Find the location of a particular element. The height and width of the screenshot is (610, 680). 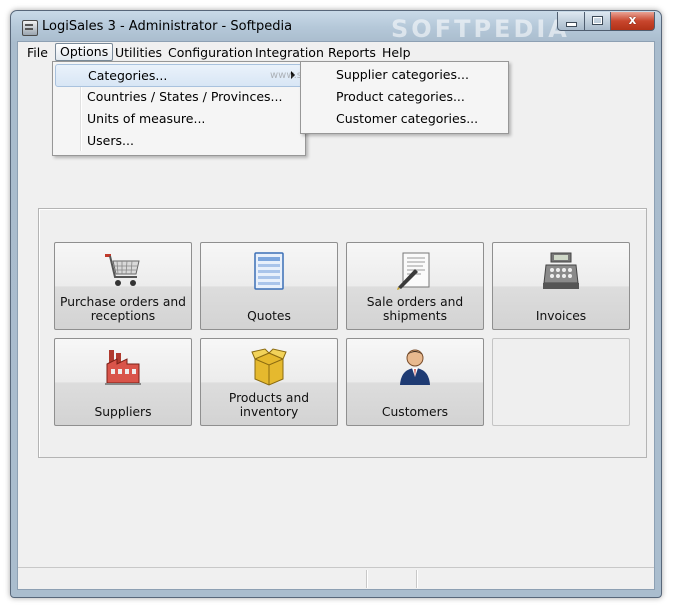

menu-file: File is located at coordinates (37, 52).